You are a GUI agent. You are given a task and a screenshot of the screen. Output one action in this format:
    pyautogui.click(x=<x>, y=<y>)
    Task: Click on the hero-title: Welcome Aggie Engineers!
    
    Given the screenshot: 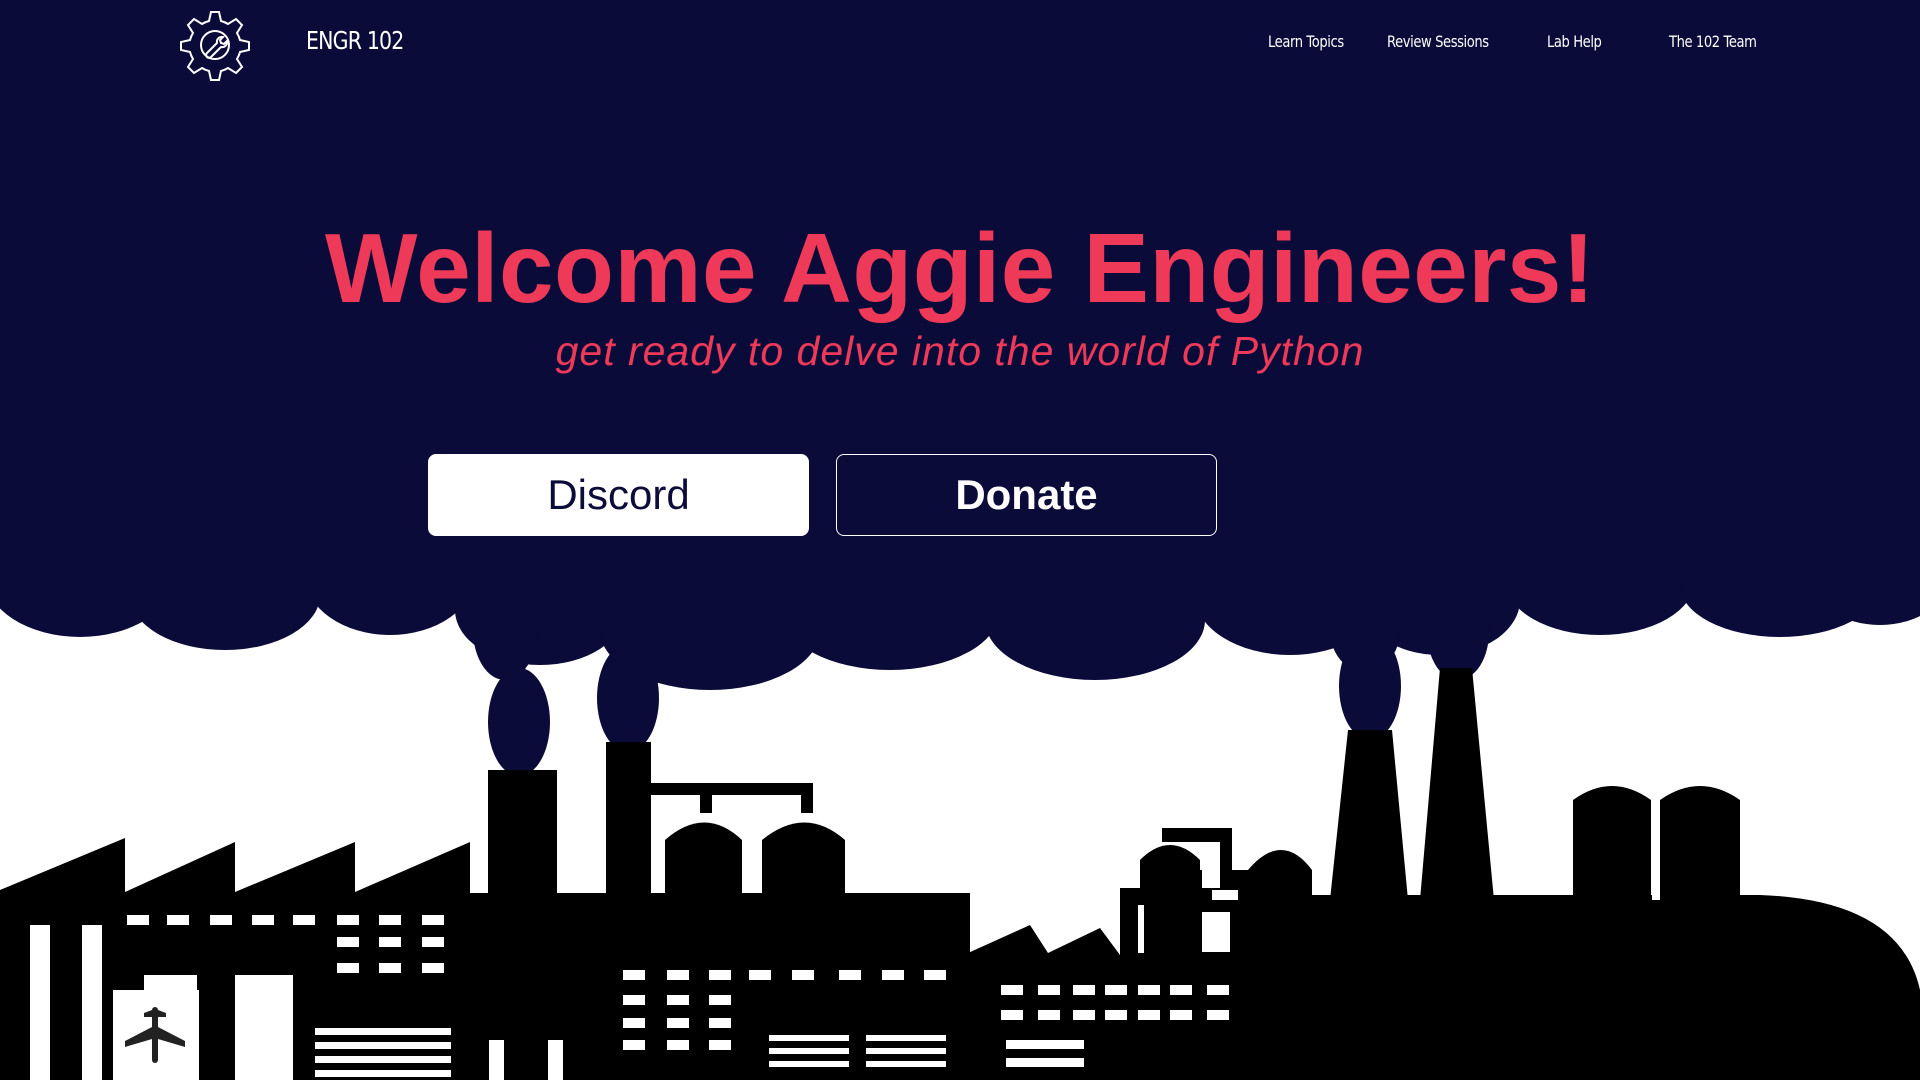 What is the action you would take?
    pyautogui.click(x=960, y=268)
    